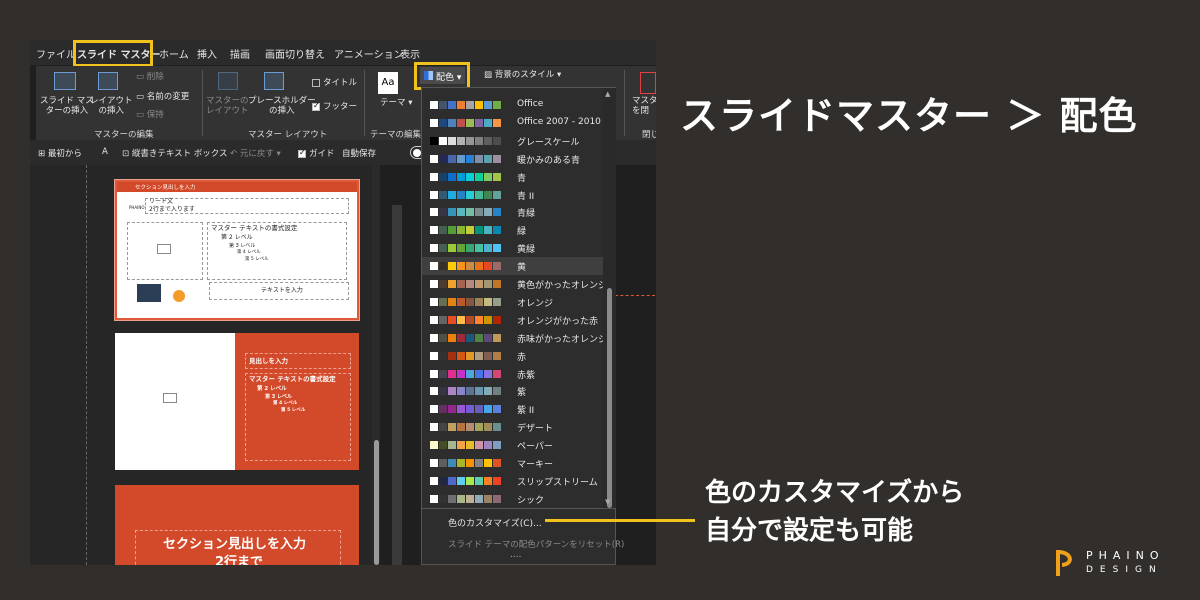 Image resolution: width=1200 pixels, height=600 pixels. Describe the element at coordinates (512, 463) in the screenshot. I see `color-scheme-item: マーキー` at that location.